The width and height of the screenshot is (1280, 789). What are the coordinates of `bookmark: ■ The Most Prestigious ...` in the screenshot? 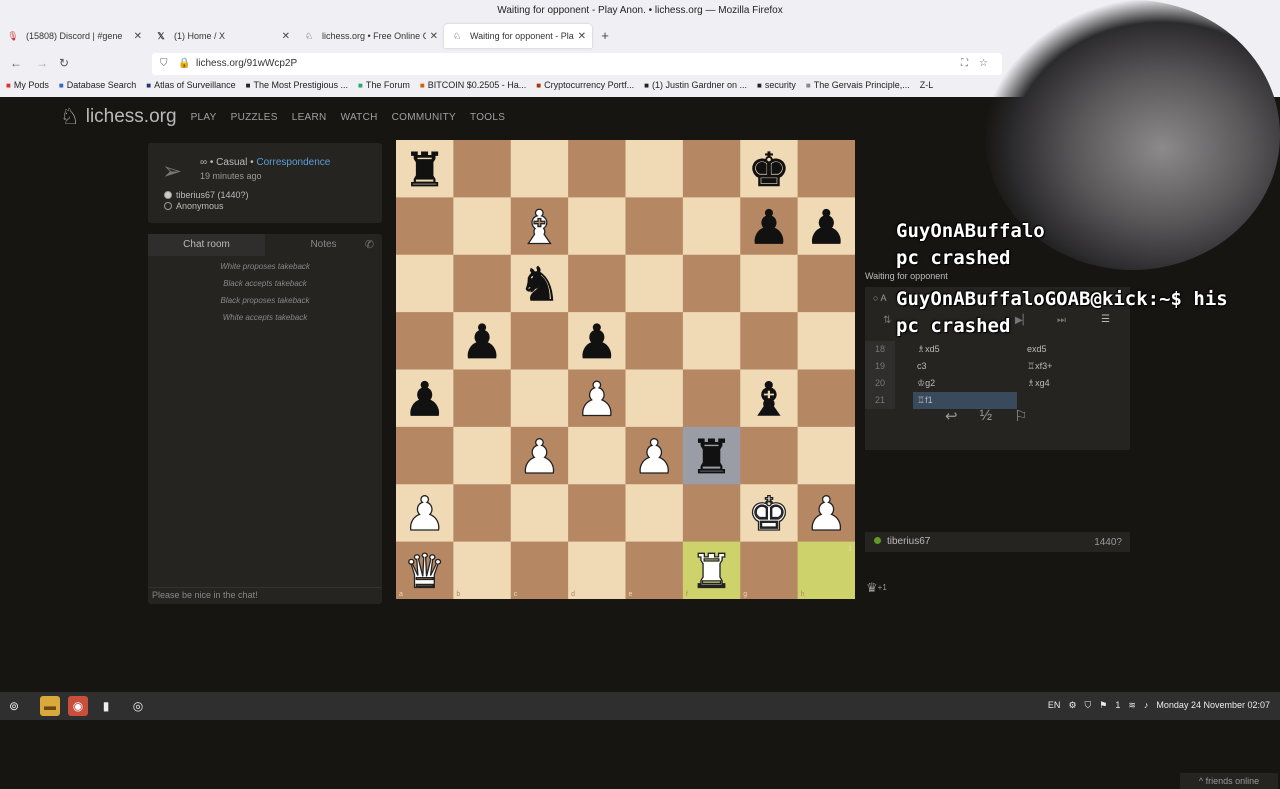 It's located at (297, 88).